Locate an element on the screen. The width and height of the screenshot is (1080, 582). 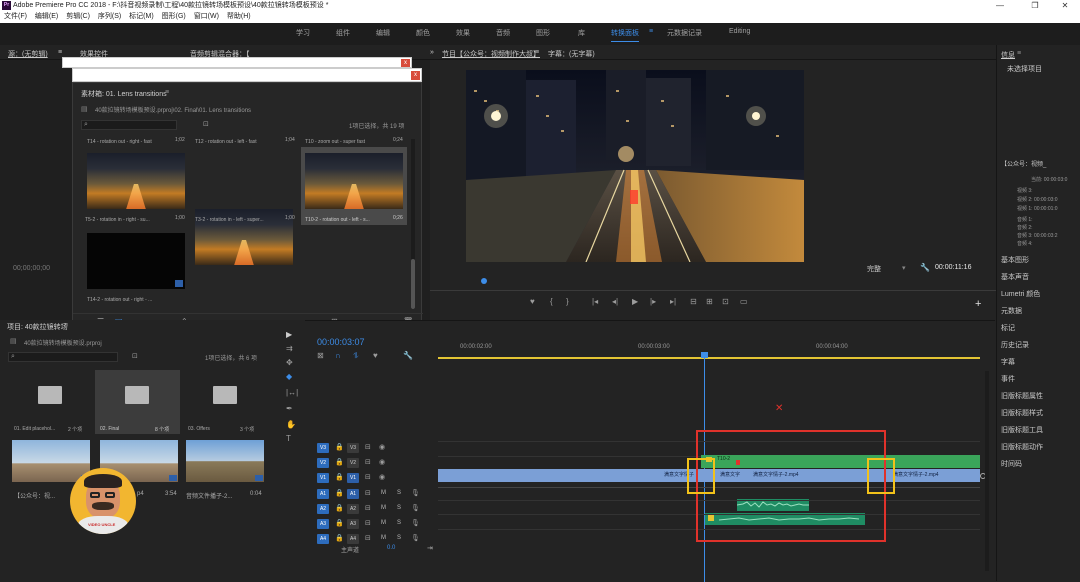
track-select-icon: ⇉ is located at coordinates (289, 348).